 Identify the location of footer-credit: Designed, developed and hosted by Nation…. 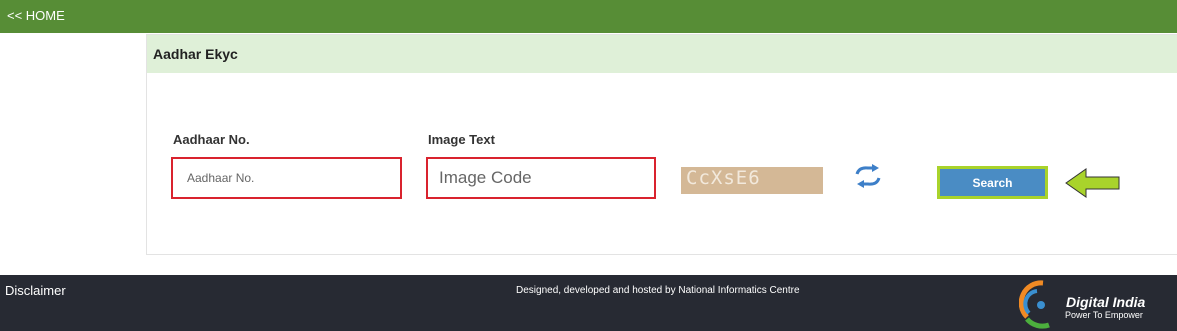
(658, 290).